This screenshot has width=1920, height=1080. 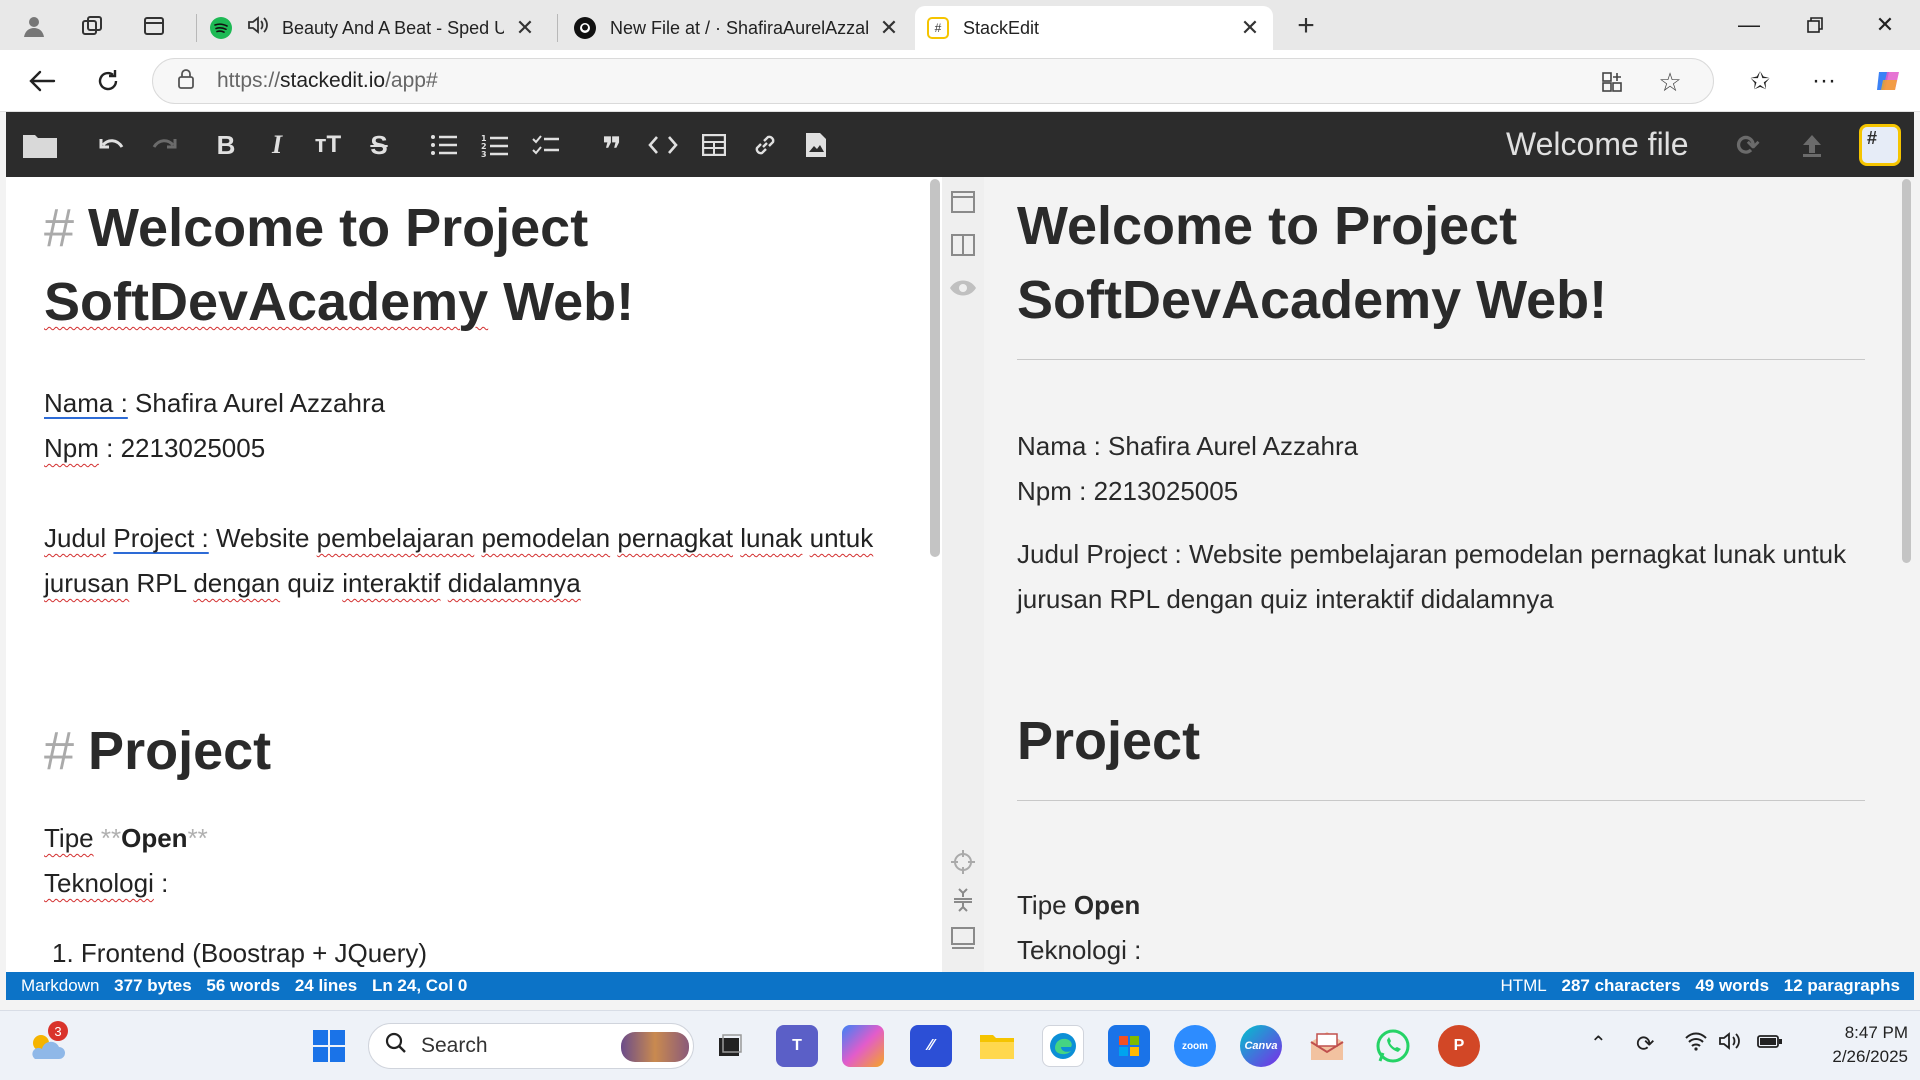 What do you see at coordinates (419, 985) in the screenshot?
I see `editor-cursor: Ln 24, Col 0` at bounding box center [419, 985].